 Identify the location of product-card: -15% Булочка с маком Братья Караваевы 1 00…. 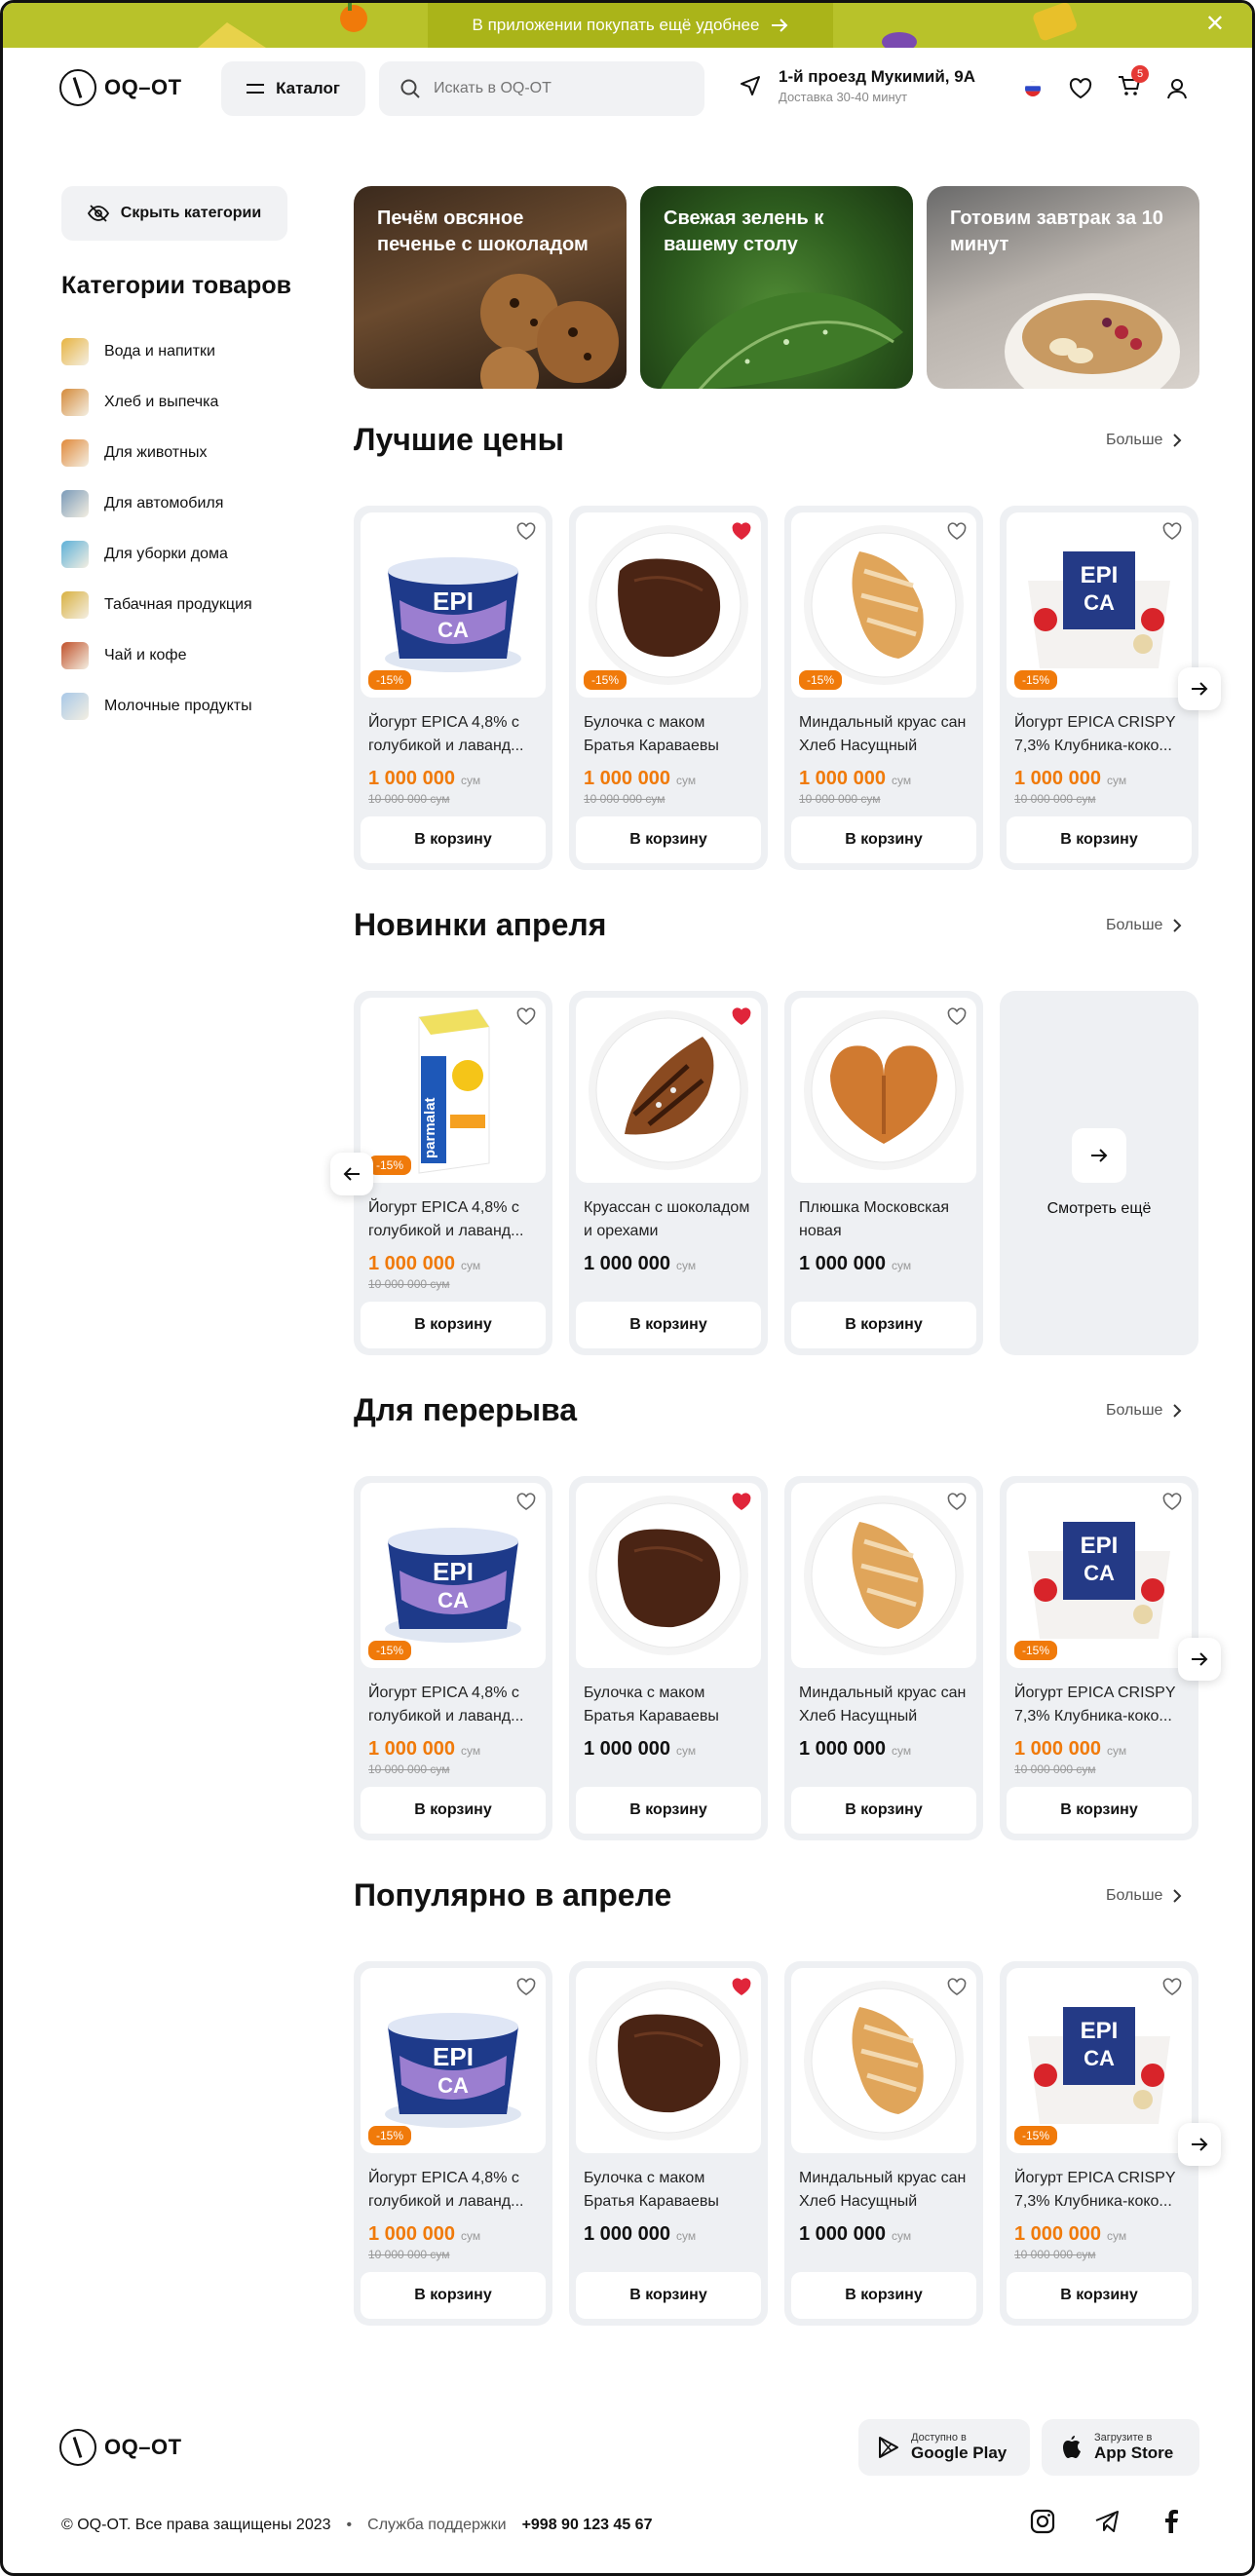
(668, 688).